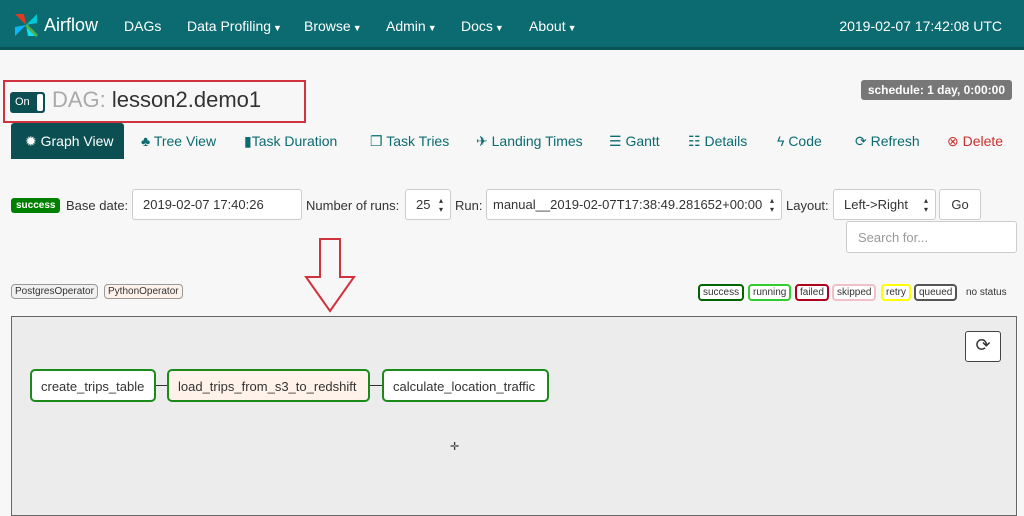  What do you see at coordinates (547, 26) in the screenshot?
I see `nav-label: About` at bounding box center [547, 26].